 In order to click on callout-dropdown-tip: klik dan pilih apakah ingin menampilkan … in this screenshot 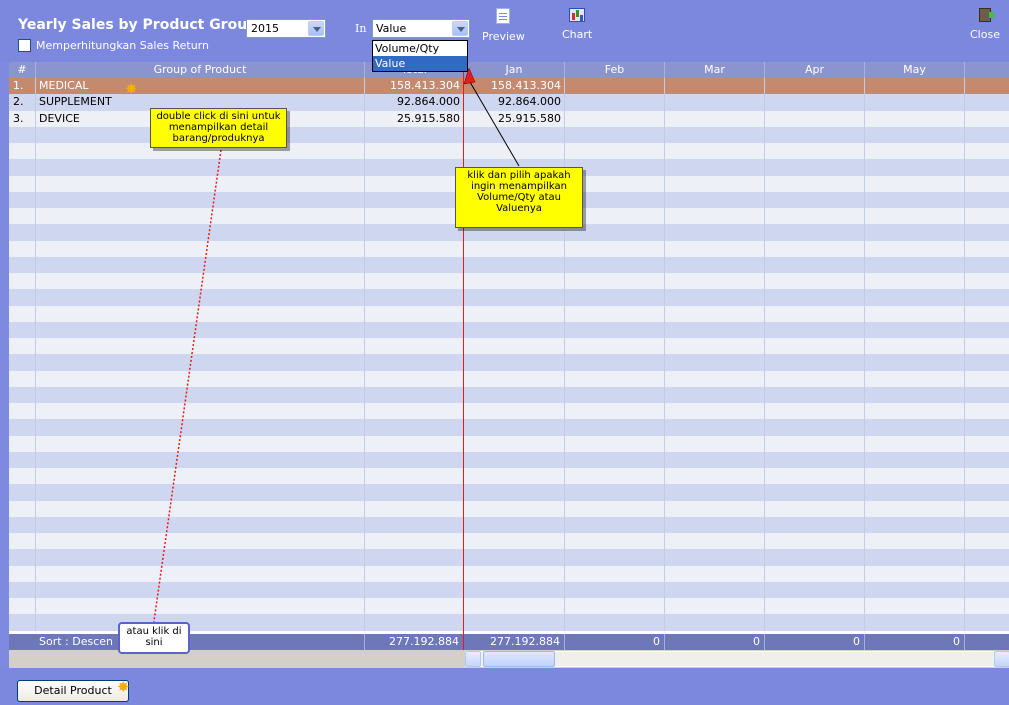, I will do `click(519, 197)`.